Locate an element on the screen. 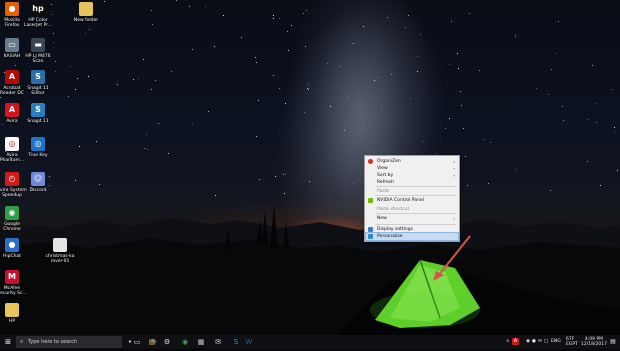 Image resolution: width=620 pixels, height=351 pixels. personalize-icon is located at coordinates (370, 236).